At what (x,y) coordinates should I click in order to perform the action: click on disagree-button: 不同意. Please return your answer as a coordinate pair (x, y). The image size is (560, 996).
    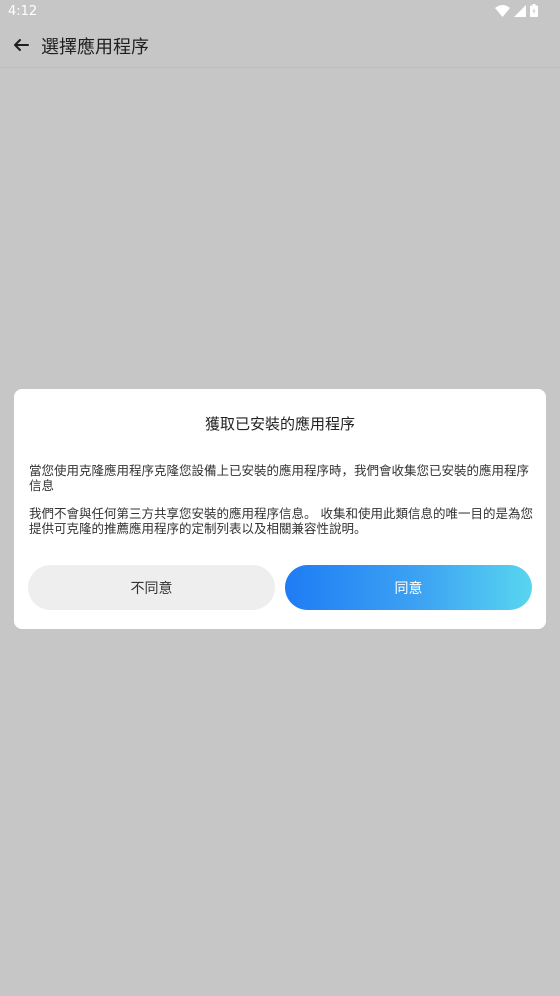
    Looking at the image, I should click on (151, 587).